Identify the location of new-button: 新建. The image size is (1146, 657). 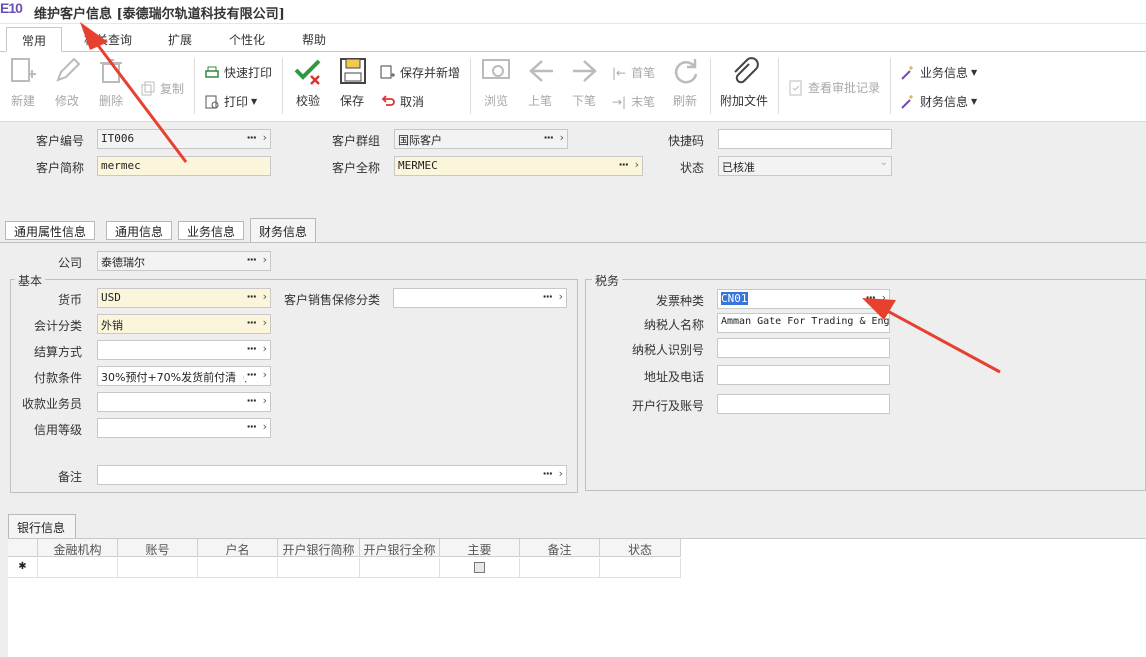
(23, 82).